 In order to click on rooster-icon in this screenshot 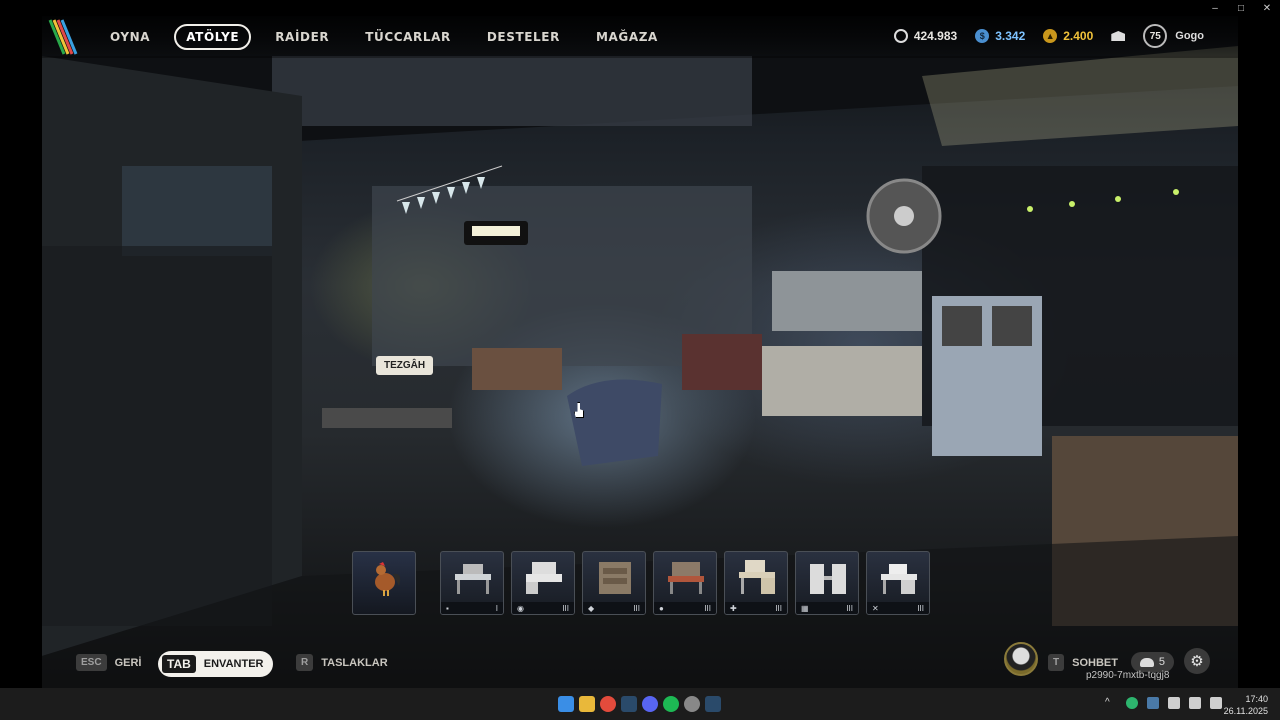, I will do `click(388, 579)`.